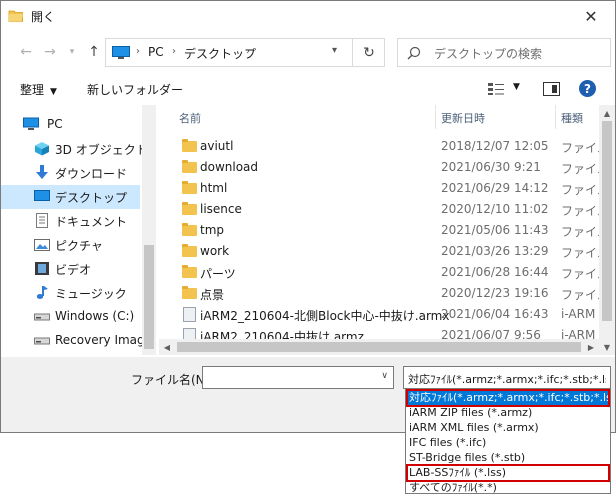 The height and width of the screenshot is (495, 616). I want to click on window-title: 開く, so click(43, 17).